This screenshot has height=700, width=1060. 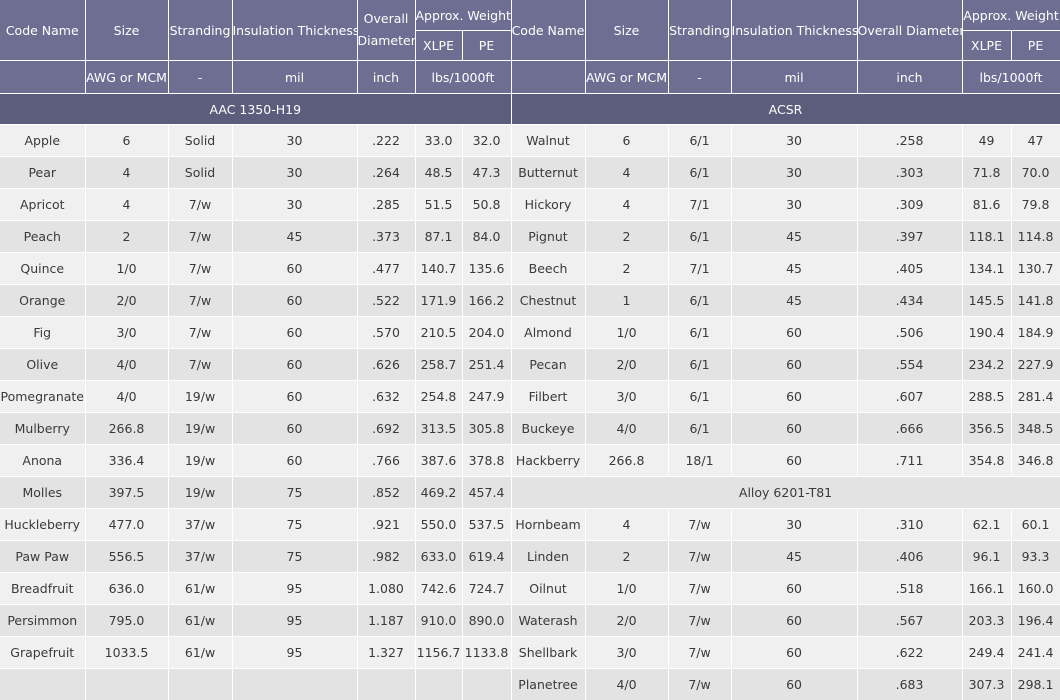 I want to click on unit-size-left: AWG or MCM, so click(x=126, y=77).